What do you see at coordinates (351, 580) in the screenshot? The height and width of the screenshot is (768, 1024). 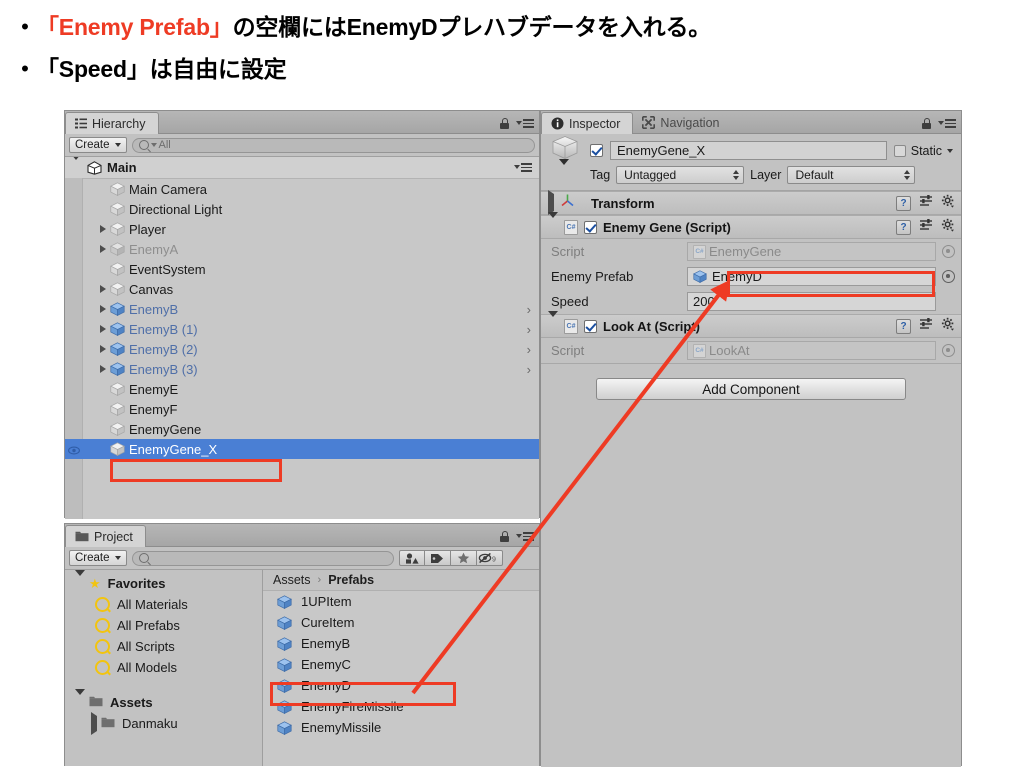 I see `breadcrumb-item-prefabs: Prefabs` at bounding box center [351, 580].